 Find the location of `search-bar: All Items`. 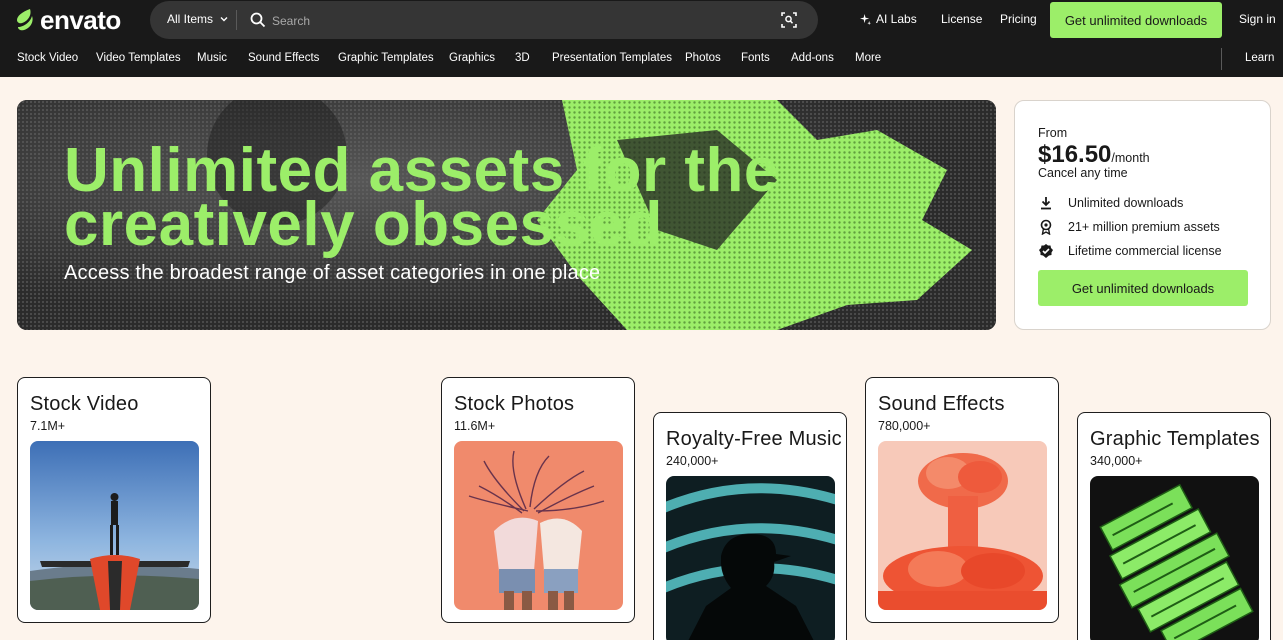

search-bar: All Items is located at coordinates (484, 20).